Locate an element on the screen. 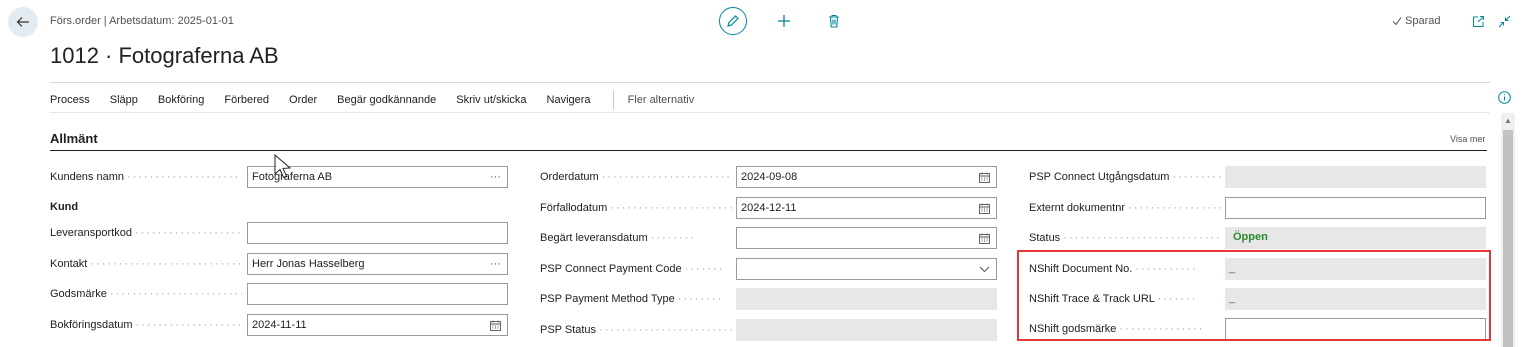  action-print-send: Skriv ut/skicka is located at coordinates (491, 100).